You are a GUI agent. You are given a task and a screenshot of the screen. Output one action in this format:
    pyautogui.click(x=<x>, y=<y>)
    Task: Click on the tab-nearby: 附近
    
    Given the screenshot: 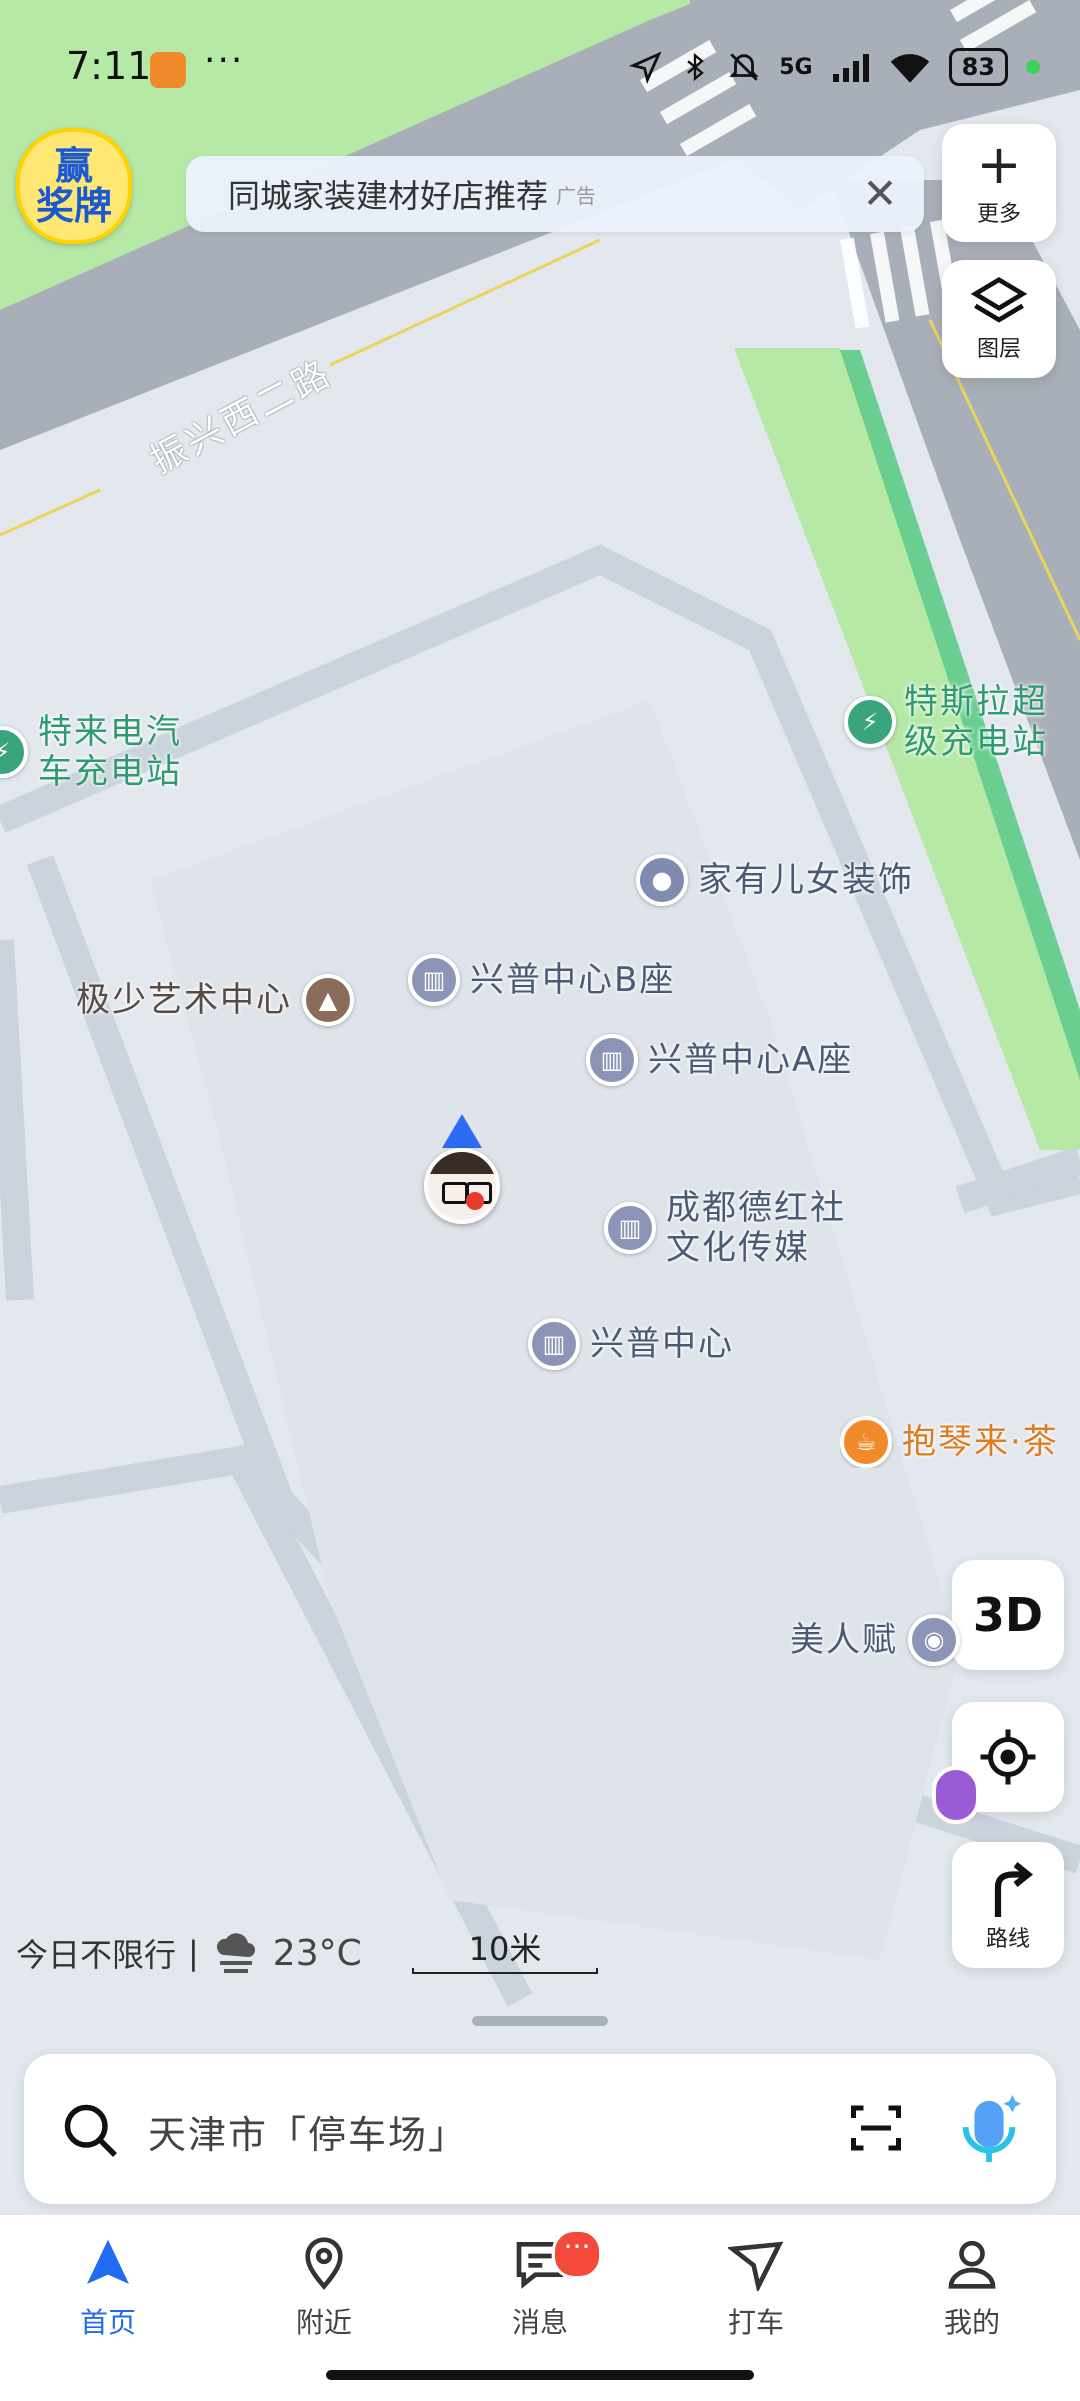 What is the action you would take?
    pyautogui.click(x=324, y=2288)
    